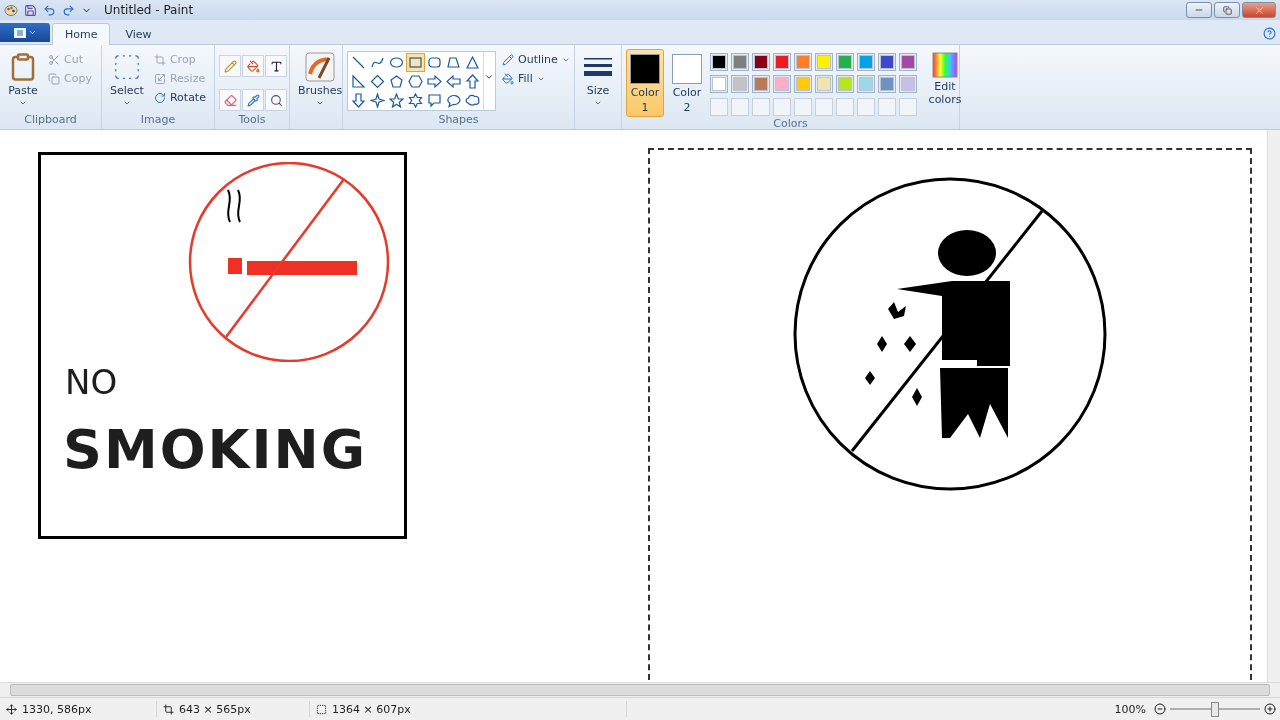  I want to click on horizontal-scrollbar, so click(640, 689).